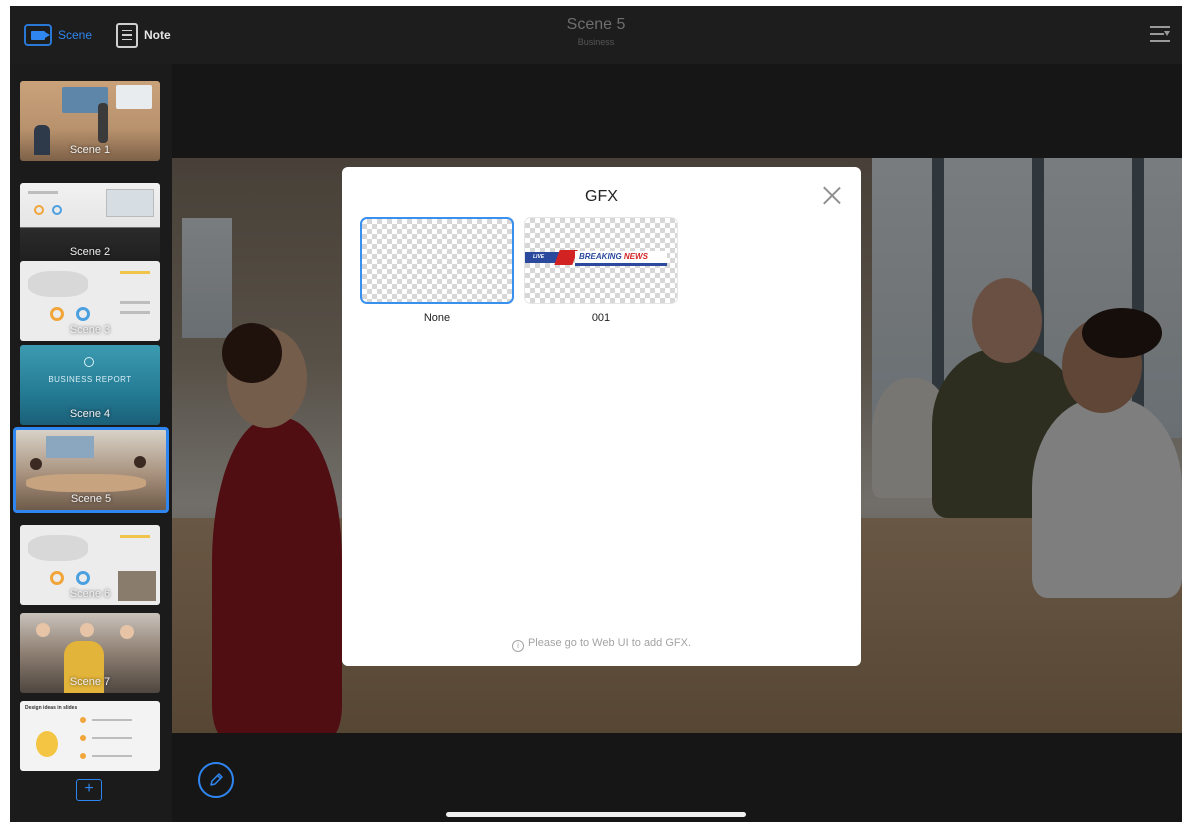 The image size is (1182, 822). Describe the element at coordinates (596, 35) in the screenshot. I see `top-bar: Scene Note Scene 5 Business` at that location.